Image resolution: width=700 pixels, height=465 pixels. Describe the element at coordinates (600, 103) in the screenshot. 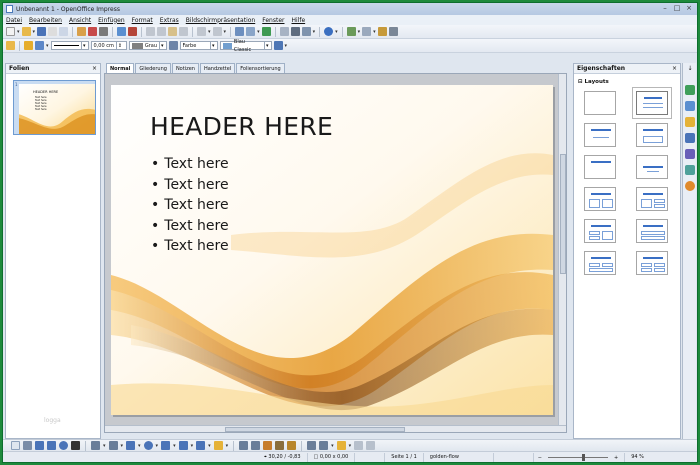

I see `layout-blank` at that location.